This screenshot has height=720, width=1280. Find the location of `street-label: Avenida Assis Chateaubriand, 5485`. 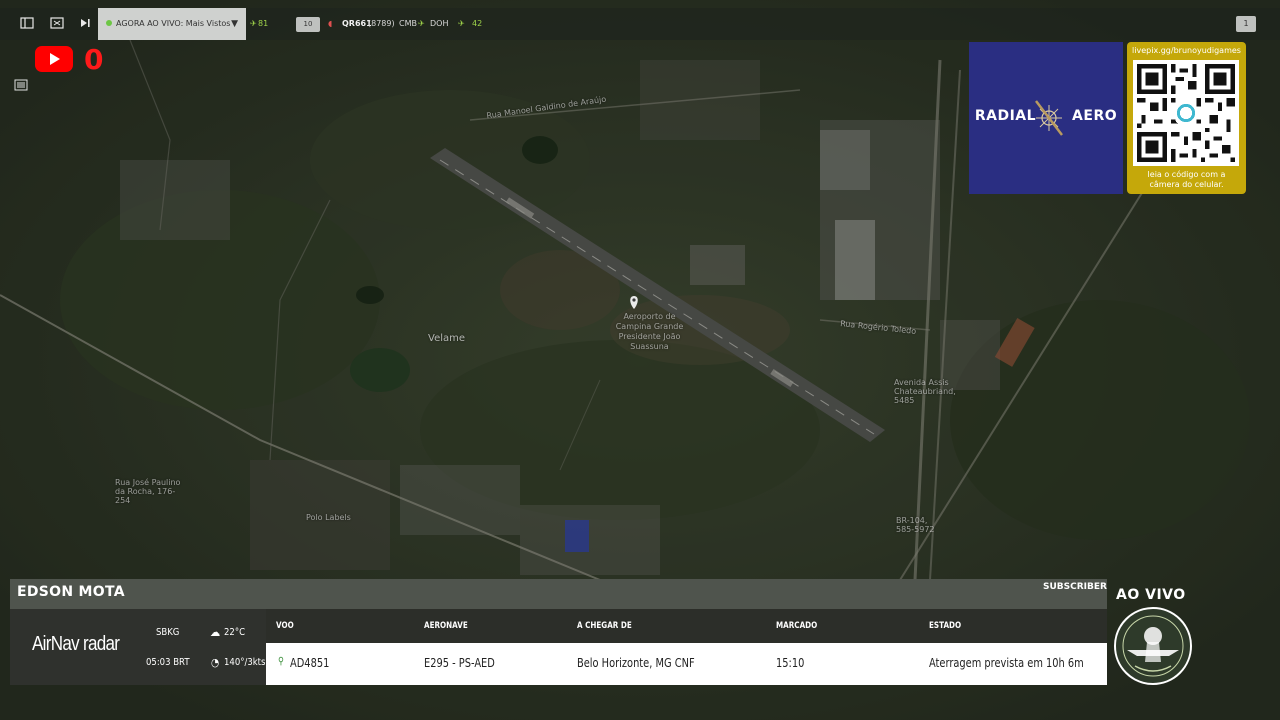

street-label: Avenida Assis Chateaubriand, 5485 is located at coordinates (925, 391).